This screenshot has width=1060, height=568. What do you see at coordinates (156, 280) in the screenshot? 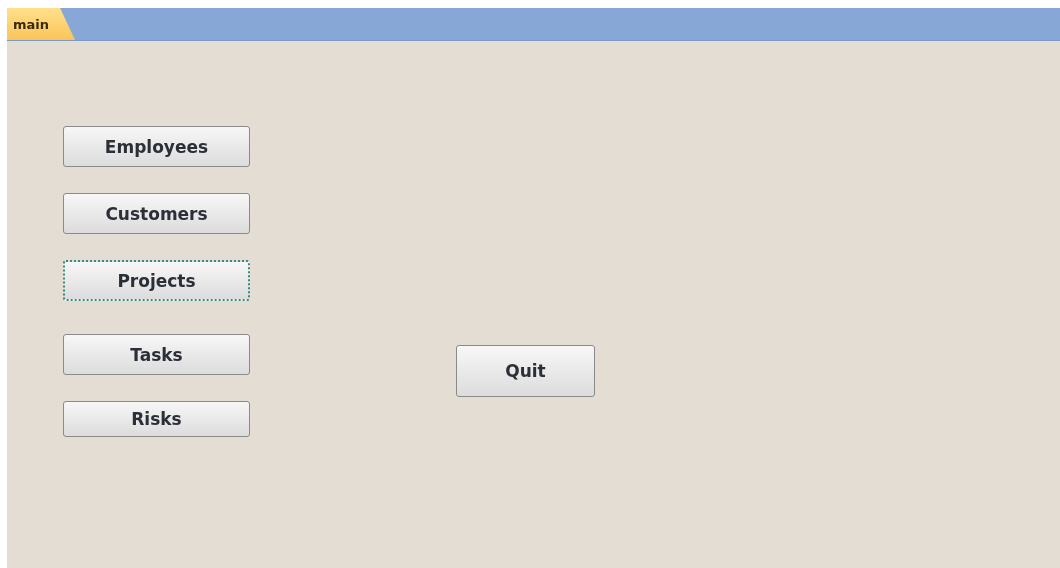
I see `menu-button: Projects` at bounding box center [156, 280].